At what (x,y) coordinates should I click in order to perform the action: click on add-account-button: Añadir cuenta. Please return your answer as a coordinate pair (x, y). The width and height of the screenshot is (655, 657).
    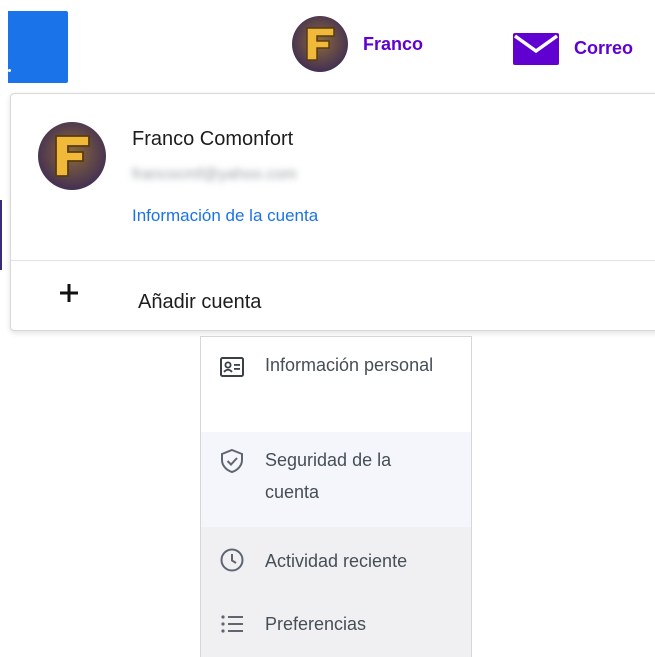
    Looking at the image, I should click on (333, 295).